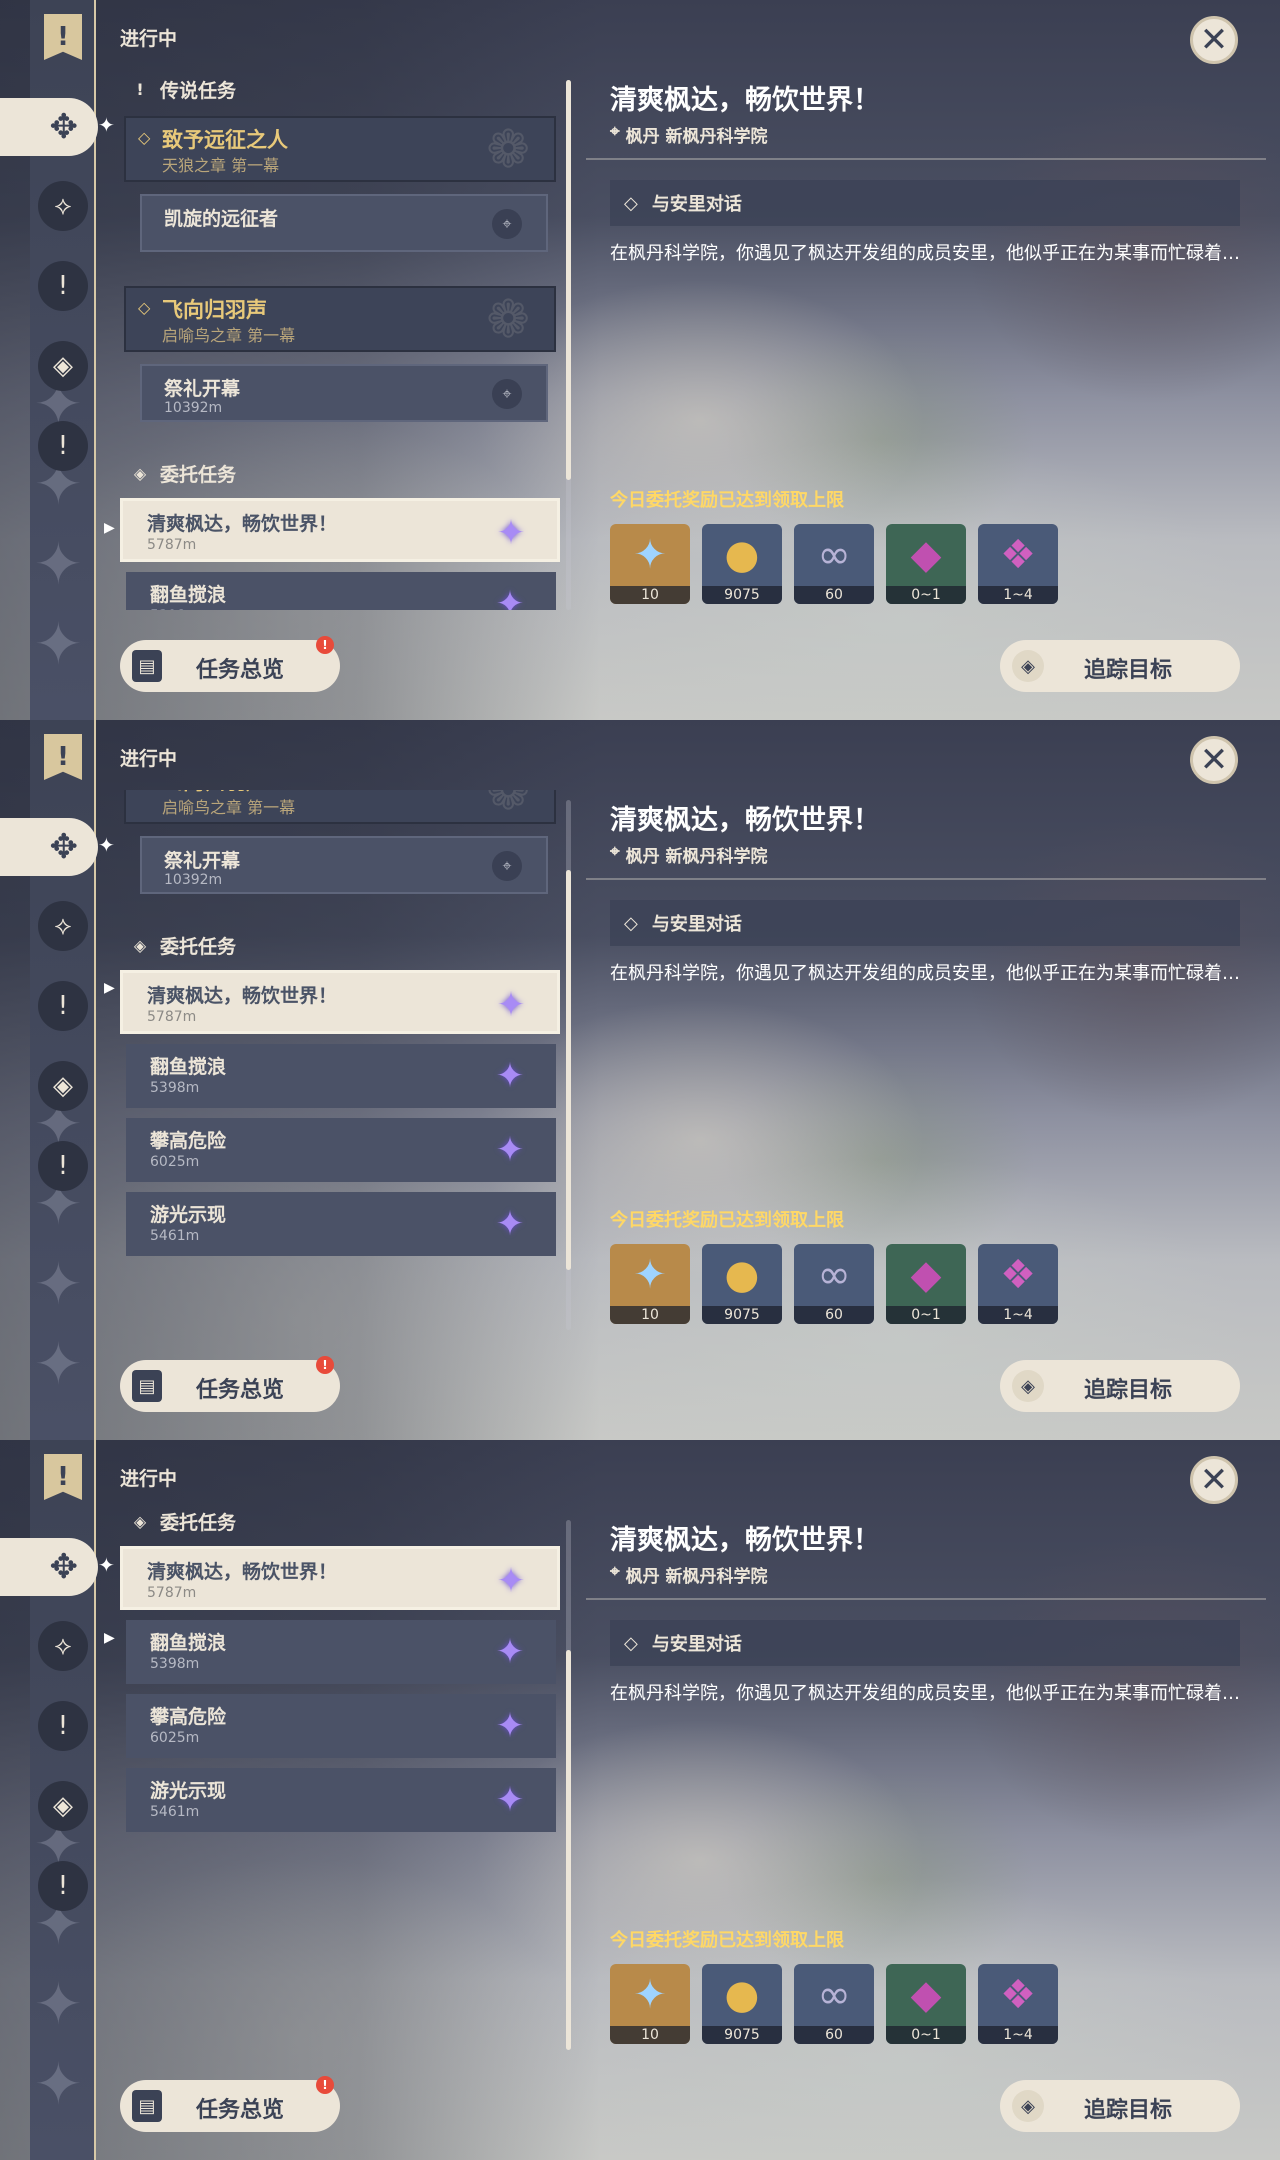 The width and height of the screenshot is (1280, 2160). I want to click on quest-title: 祭礼开幕, so click(202, 389).